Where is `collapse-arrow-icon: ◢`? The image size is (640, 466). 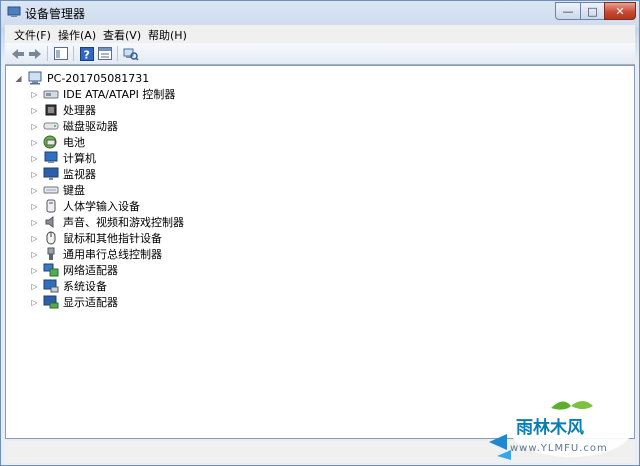 collapse-arrow-icon: ◢ is located at coordinates (18, 78).